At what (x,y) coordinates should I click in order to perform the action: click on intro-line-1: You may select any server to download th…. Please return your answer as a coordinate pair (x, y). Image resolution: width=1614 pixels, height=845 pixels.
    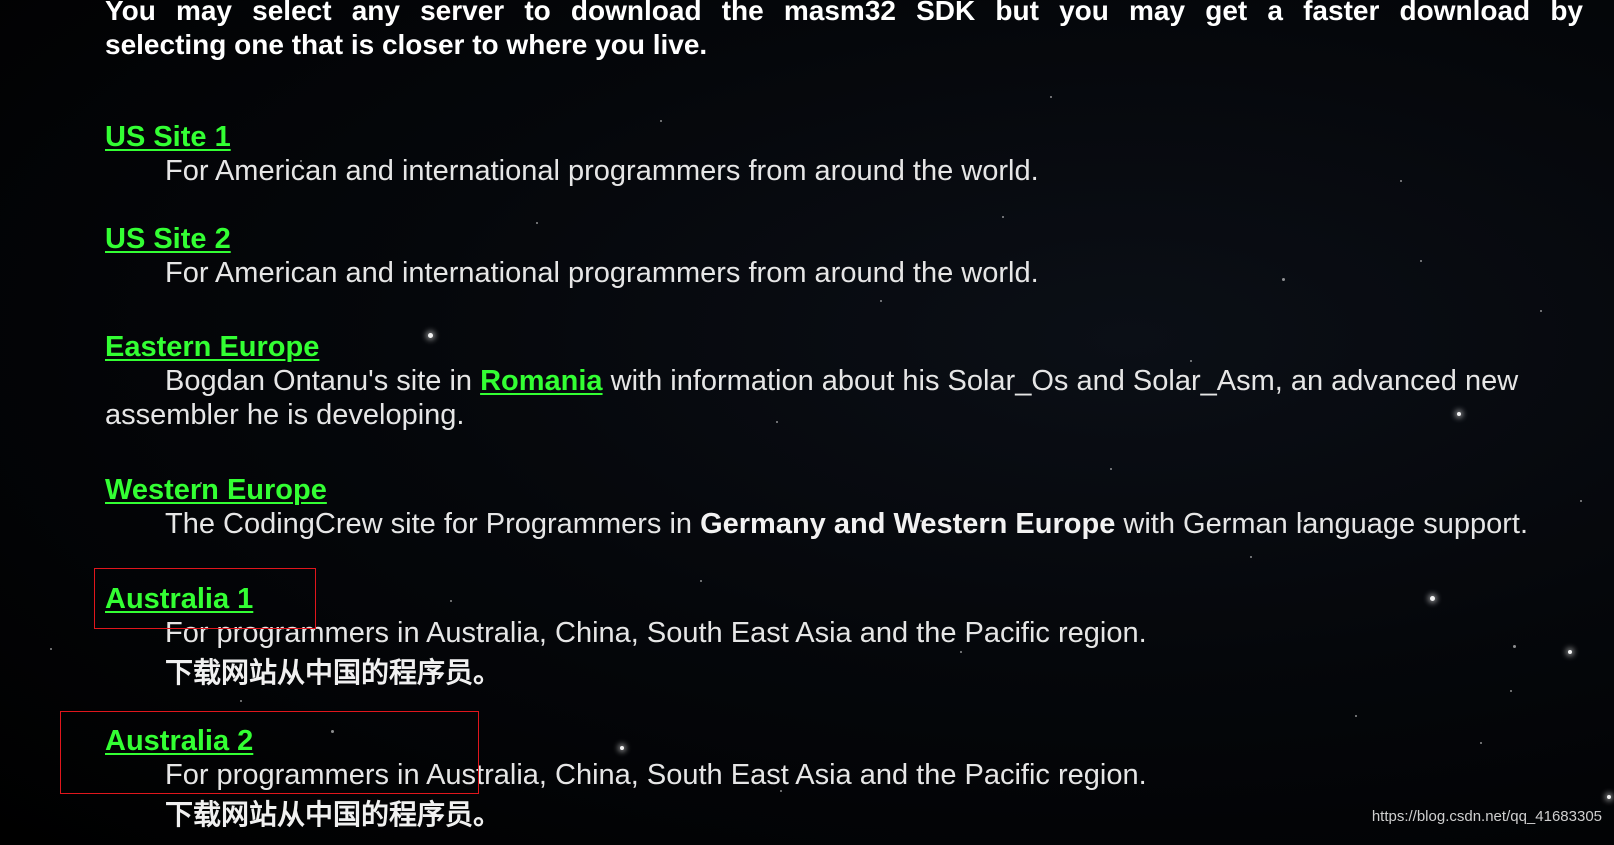
    Looking at the image, I should click on (844, 13).